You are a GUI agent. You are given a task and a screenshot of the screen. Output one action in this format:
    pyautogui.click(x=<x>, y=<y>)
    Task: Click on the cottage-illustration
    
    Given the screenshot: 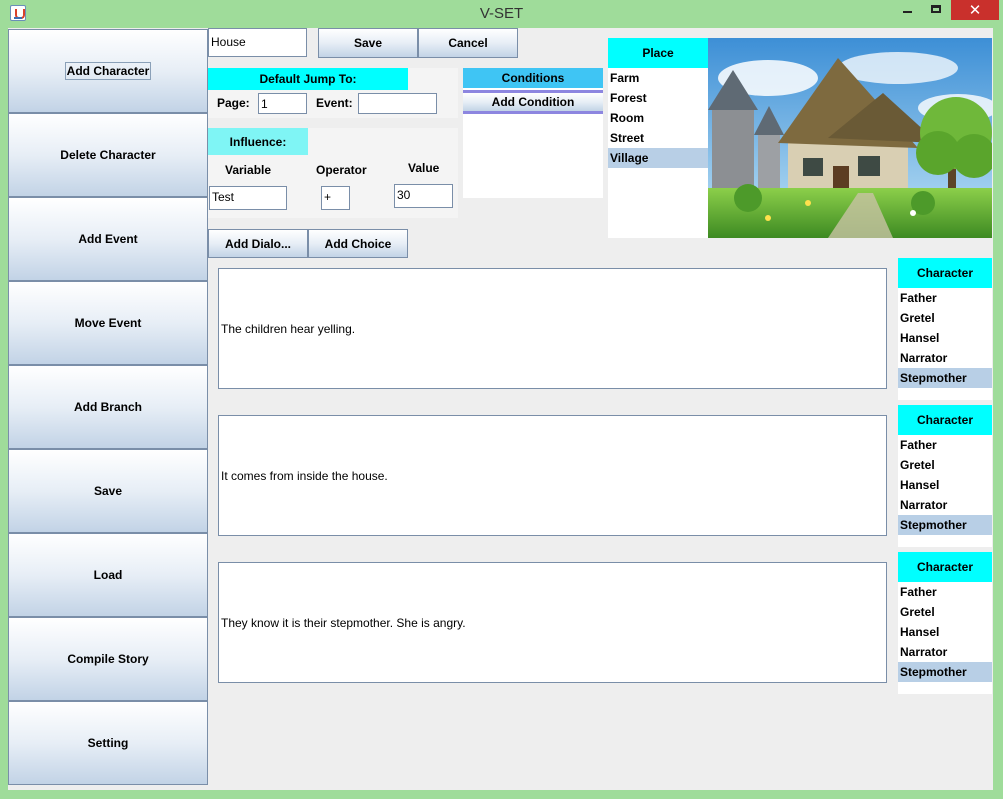 What is the action you would take?
    pyautogui.click(x=850, y=138)
    